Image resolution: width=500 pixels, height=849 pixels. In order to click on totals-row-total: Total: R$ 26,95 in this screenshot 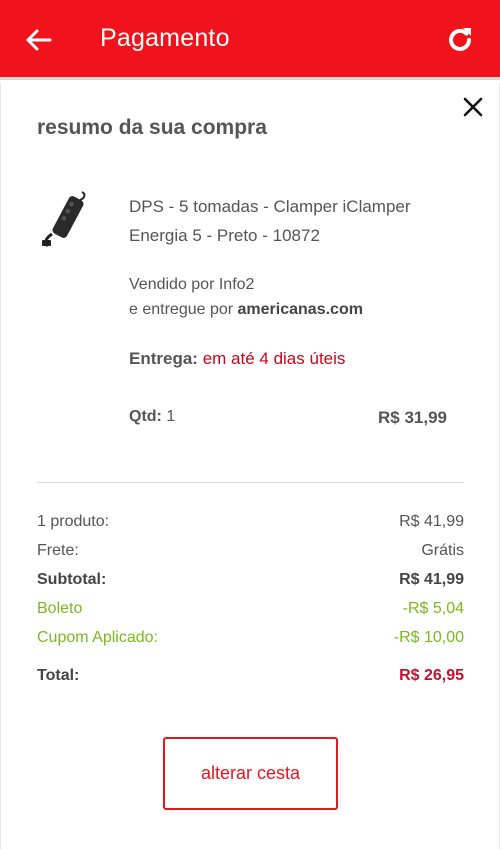, I will do `click(250, 679)`.